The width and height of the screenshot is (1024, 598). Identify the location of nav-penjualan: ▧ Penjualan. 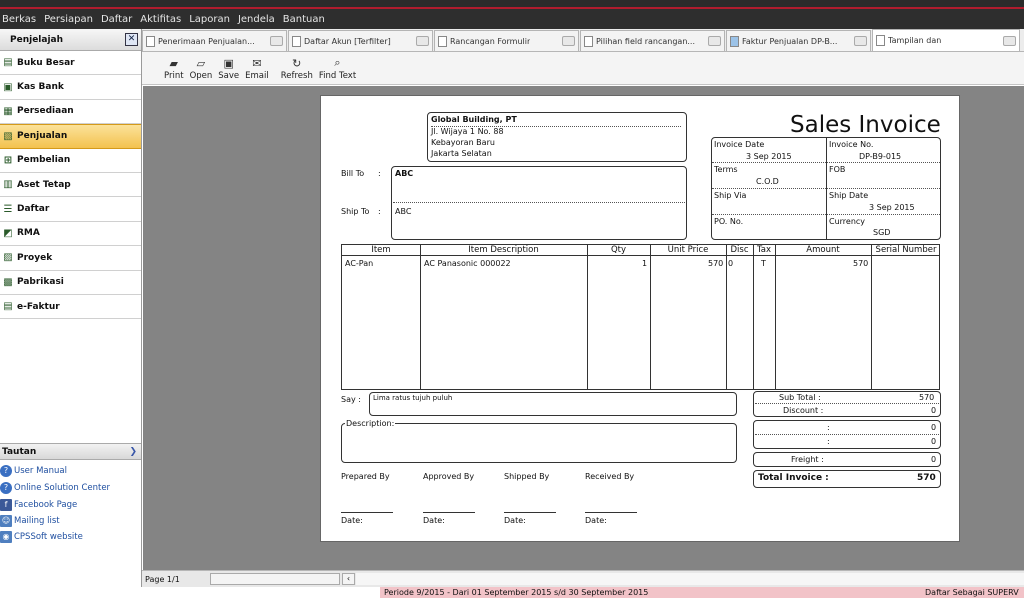
(70, 136).